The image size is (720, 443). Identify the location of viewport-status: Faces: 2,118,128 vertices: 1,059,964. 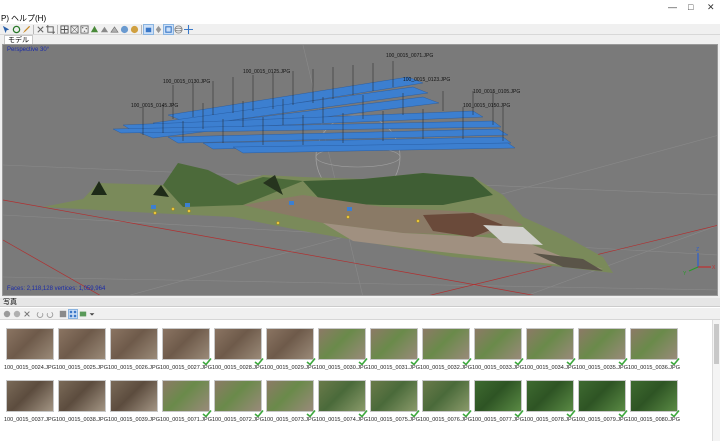
(56, 289).